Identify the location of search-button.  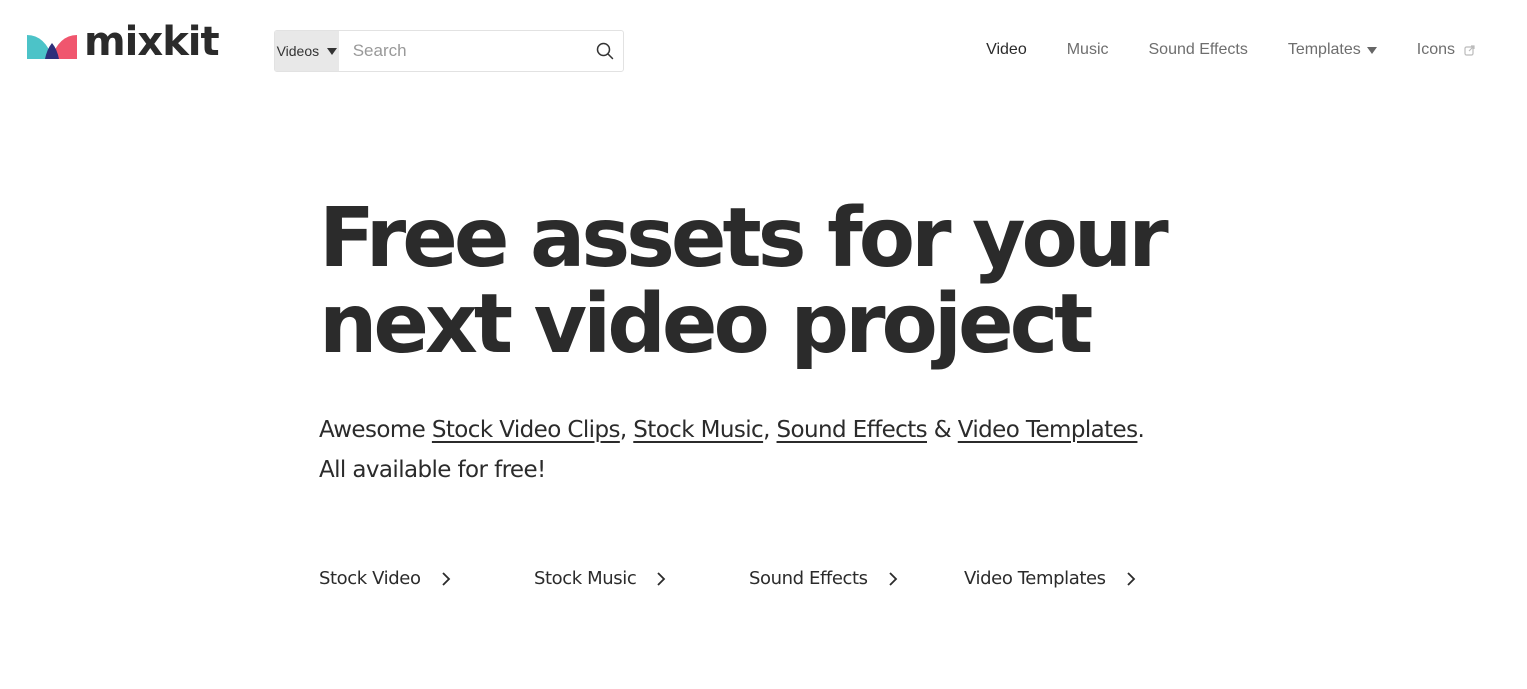
(605, 51).